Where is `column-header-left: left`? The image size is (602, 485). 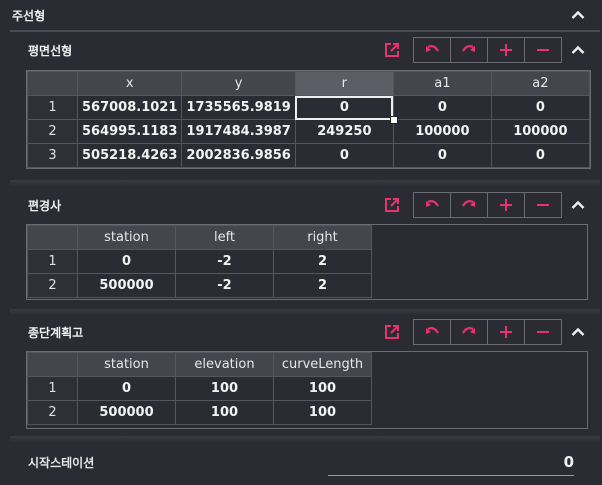
column-header-left: left is located at coordinates (224, 237).